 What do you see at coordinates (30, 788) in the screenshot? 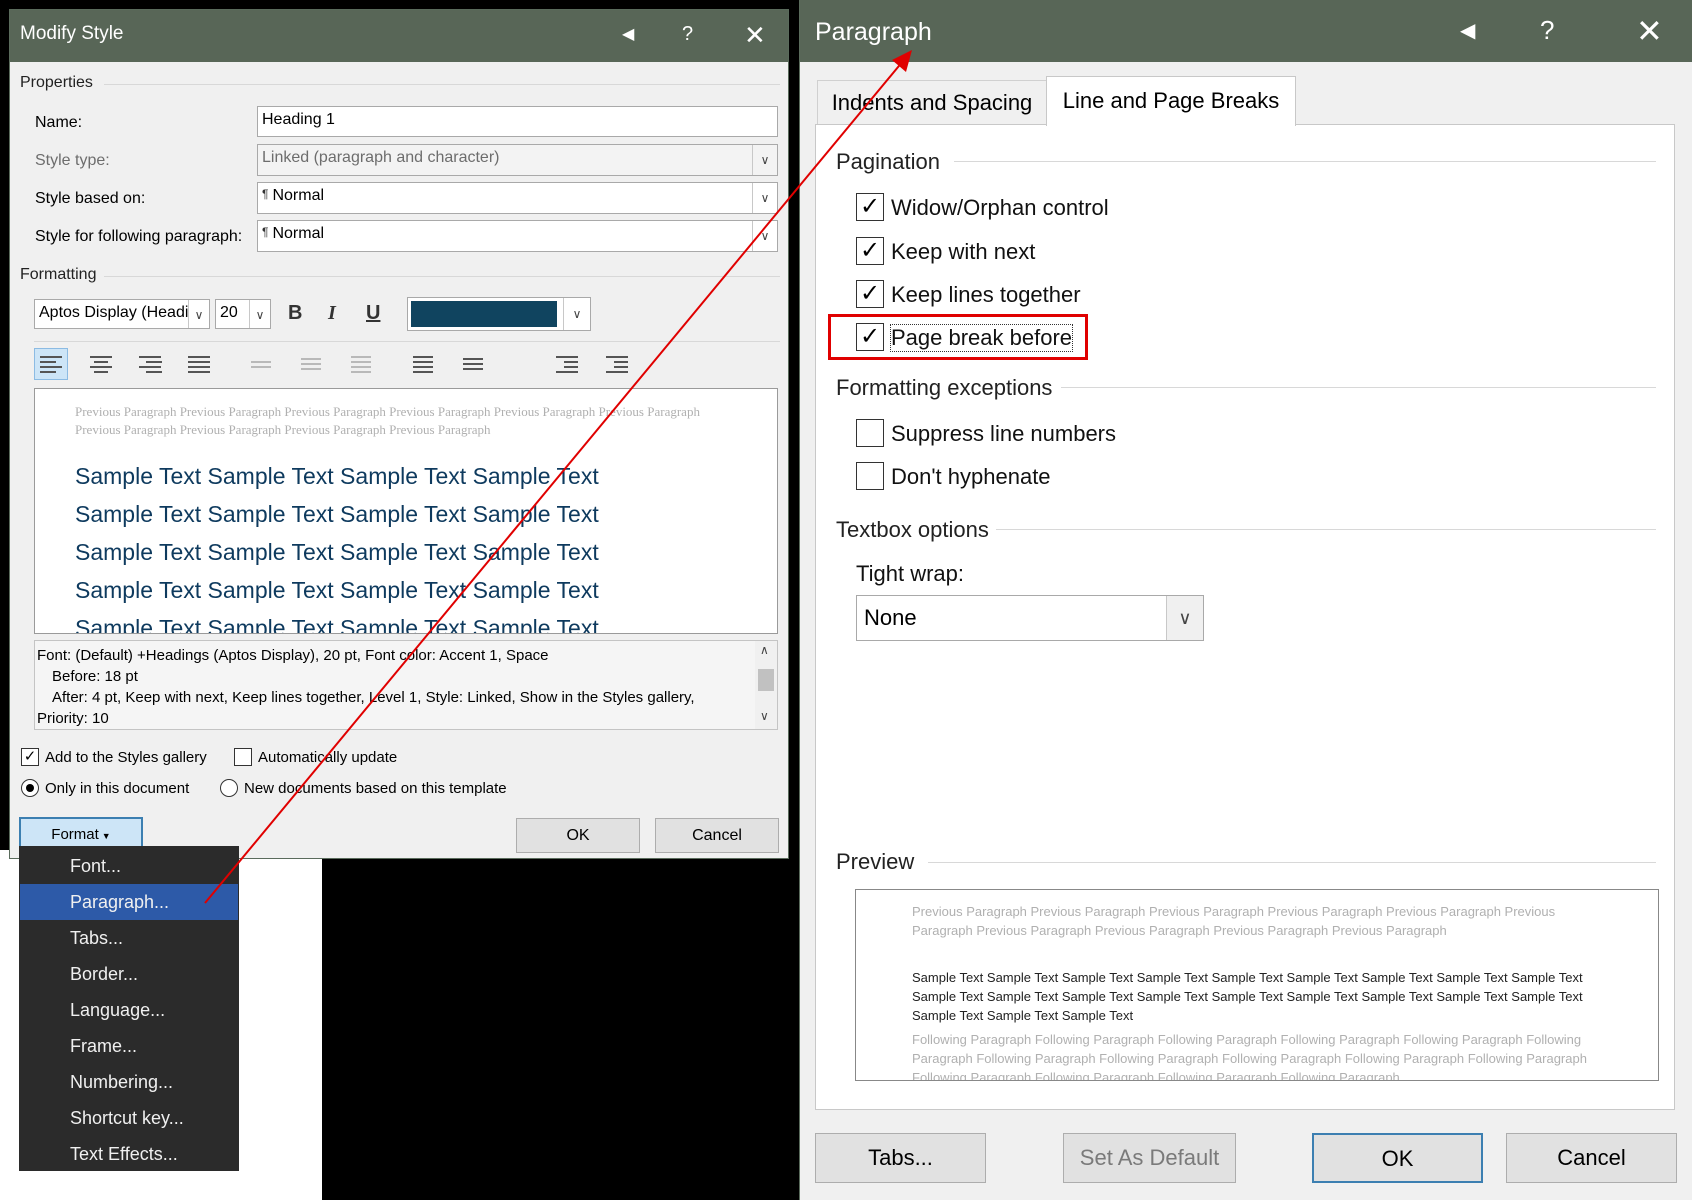
I see `only-this-document-radio` at bounding box center [30, 788].